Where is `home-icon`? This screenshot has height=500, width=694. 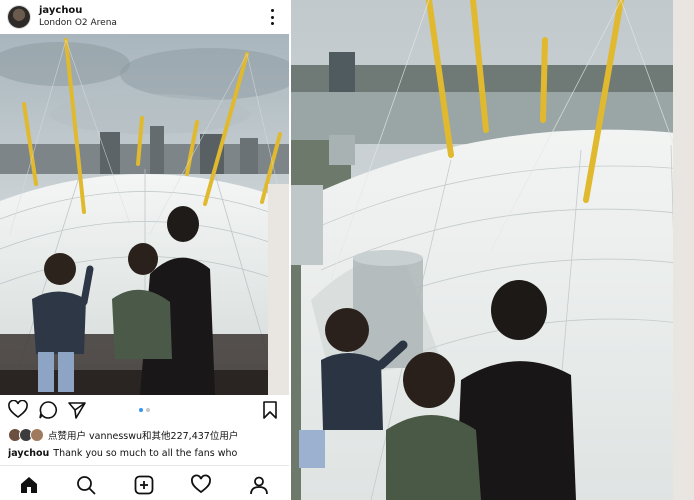 home-icon is located at coordinates (29, 485).